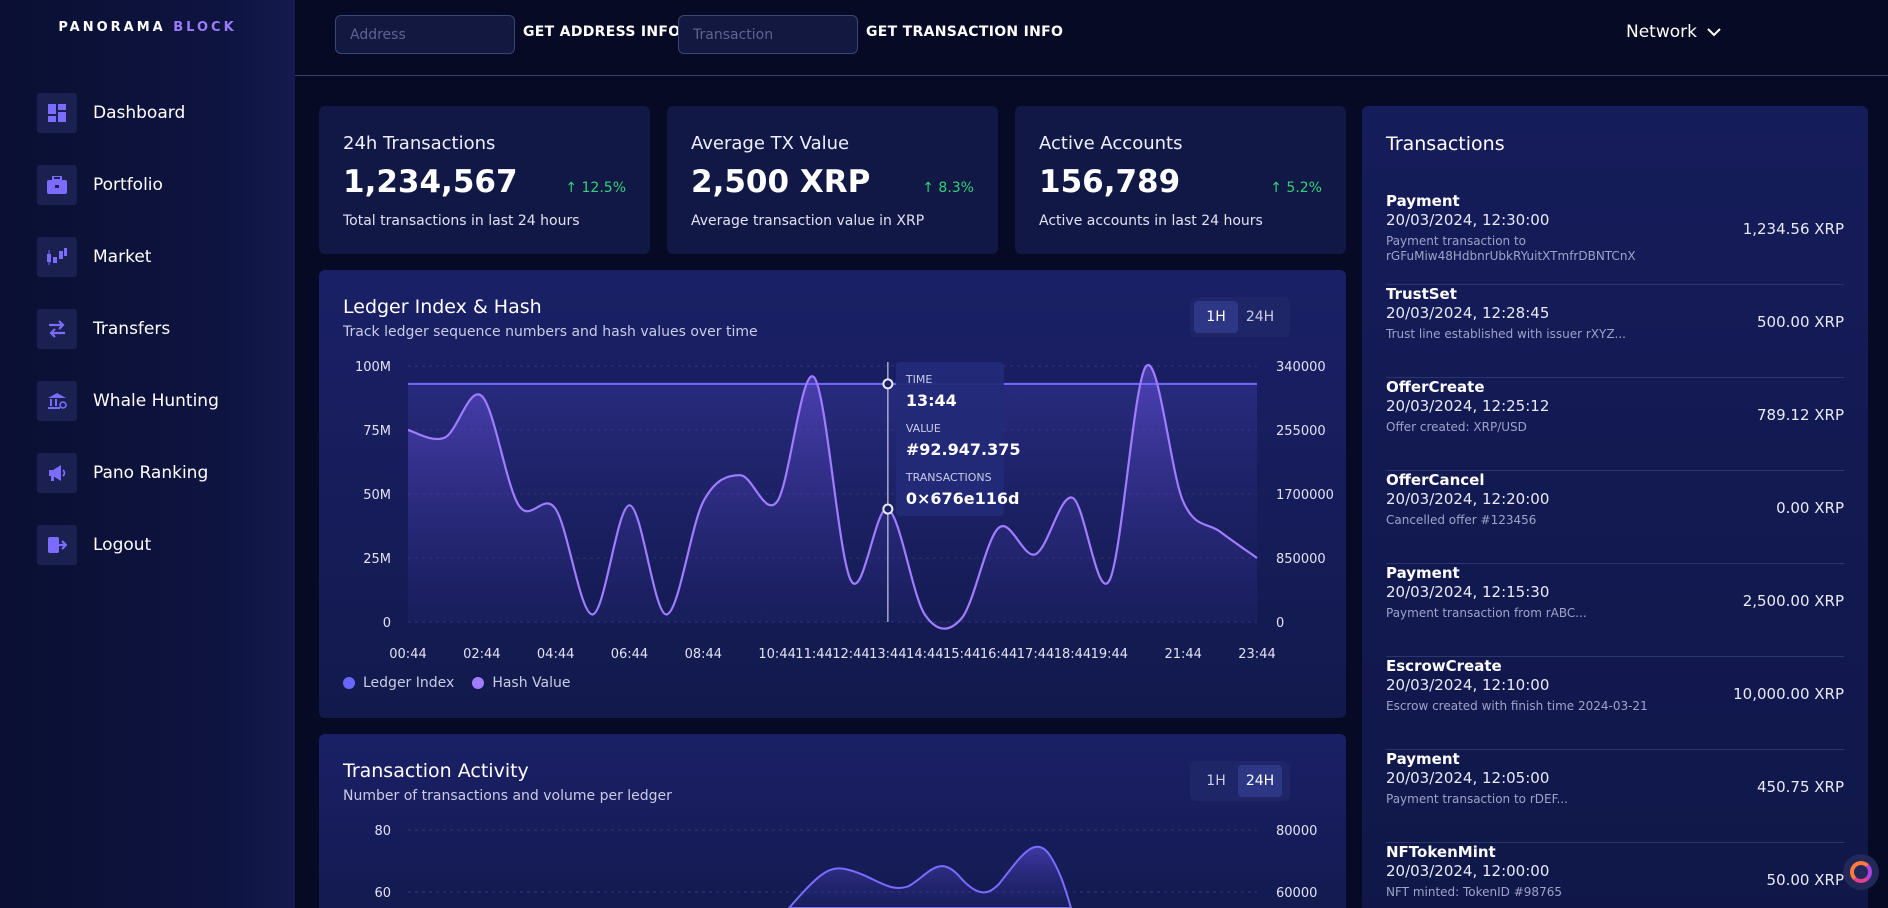 Image resolution: width=1888 pixels, height=908 pixels. I want to click on hover-point-hash-value, so click(888, 509).